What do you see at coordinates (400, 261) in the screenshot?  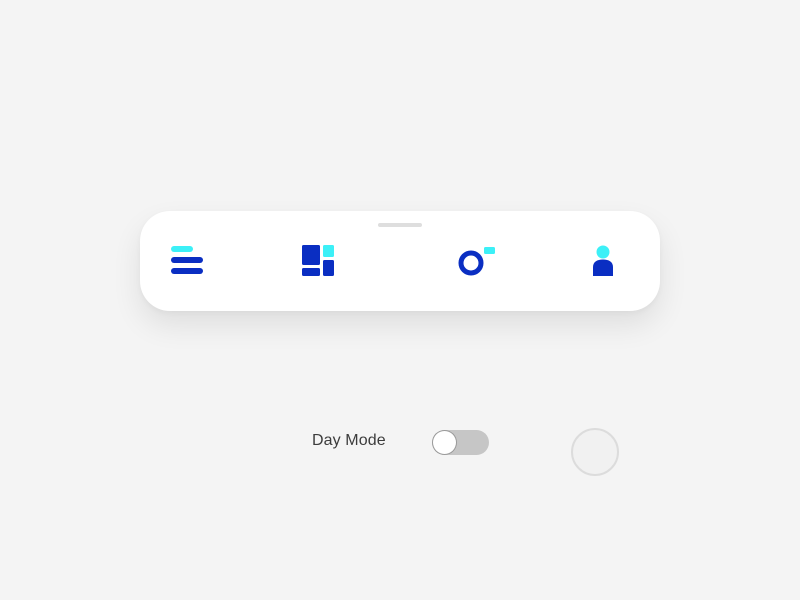 I see `bottom-tab-bar` at bounding box center [400, 261].